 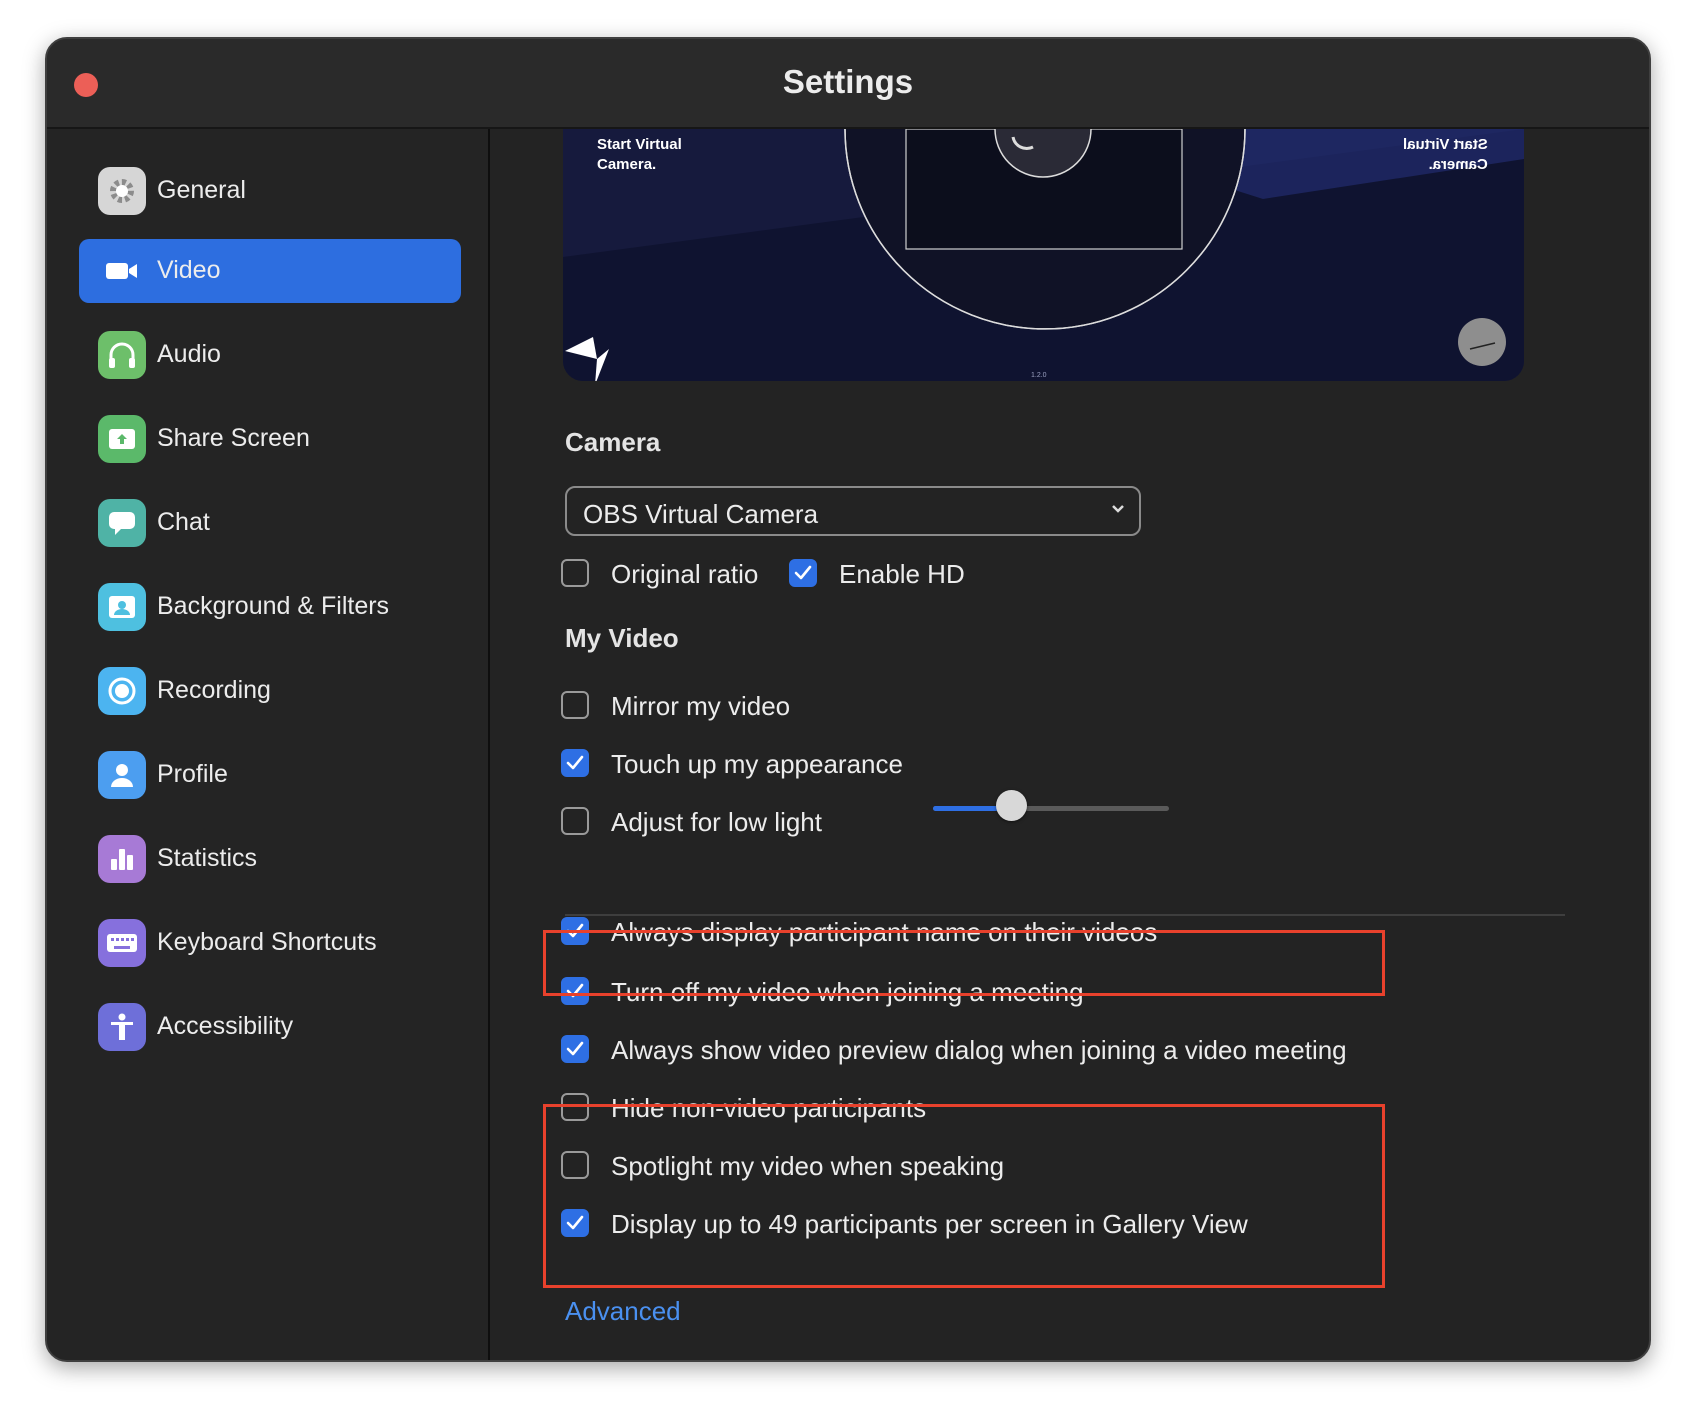 I want to click on accessibility-icon, so click(x=122, y=1027).